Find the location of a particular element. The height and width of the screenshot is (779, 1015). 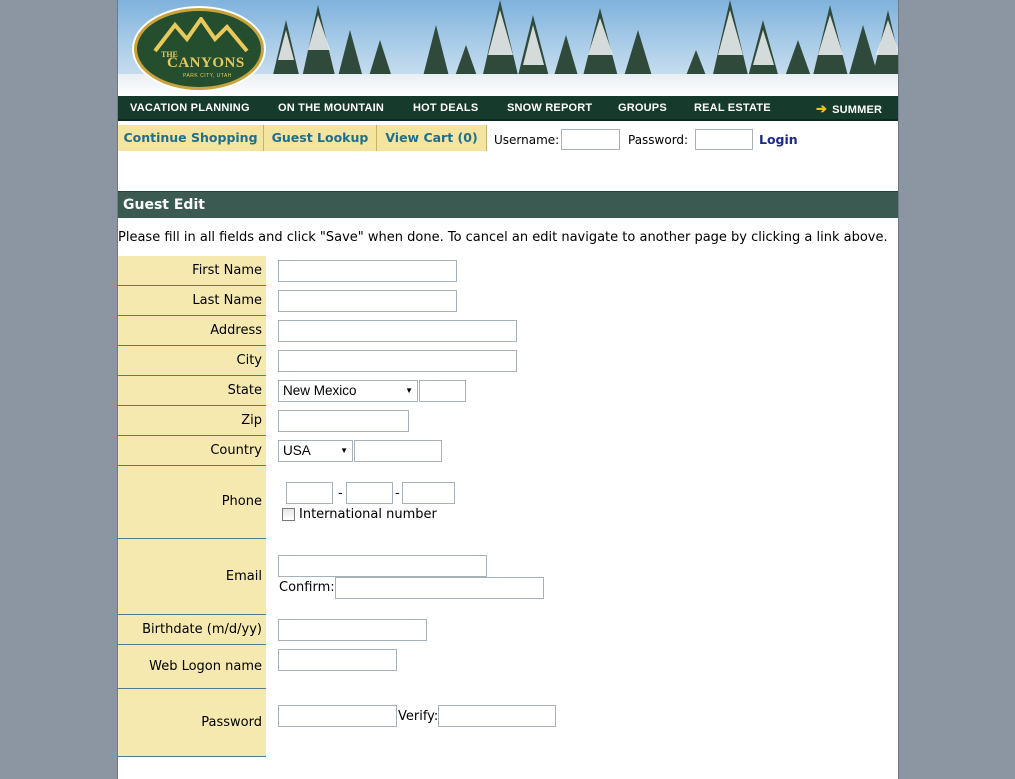

nav-groups: GROUPS is located at coordinates (642, 108).